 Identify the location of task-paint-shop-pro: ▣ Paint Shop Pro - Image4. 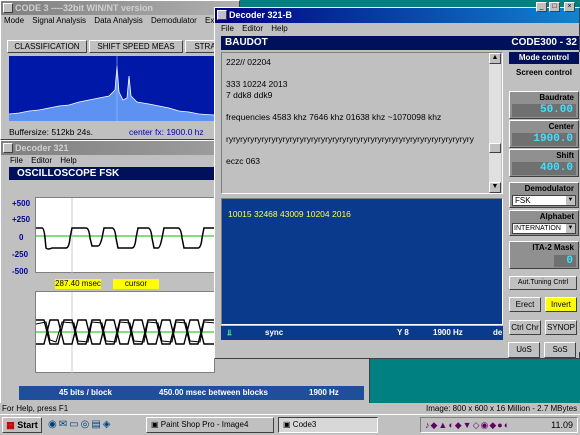
(210, 425).